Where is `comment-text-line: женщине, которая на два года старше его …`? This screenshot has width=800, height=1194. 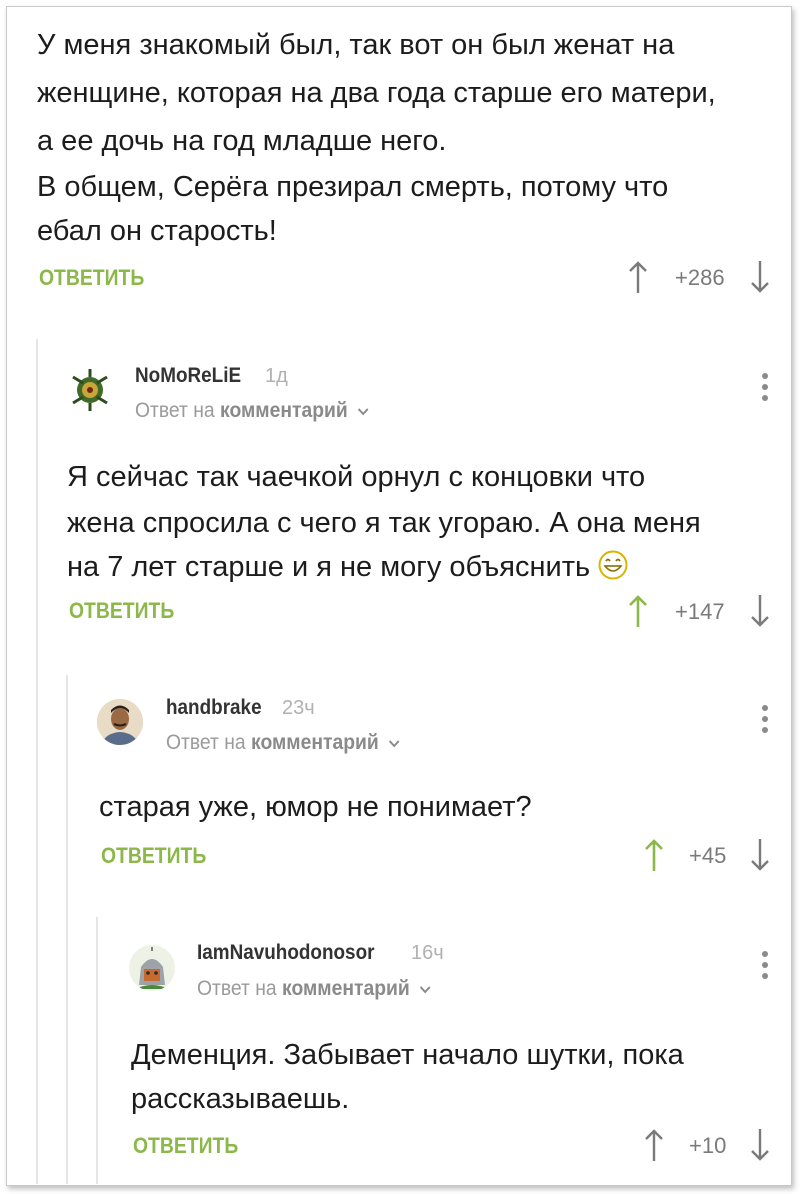
comment-text-line: женщине, которая на два года старше его … is located at coordinates (376, 93).